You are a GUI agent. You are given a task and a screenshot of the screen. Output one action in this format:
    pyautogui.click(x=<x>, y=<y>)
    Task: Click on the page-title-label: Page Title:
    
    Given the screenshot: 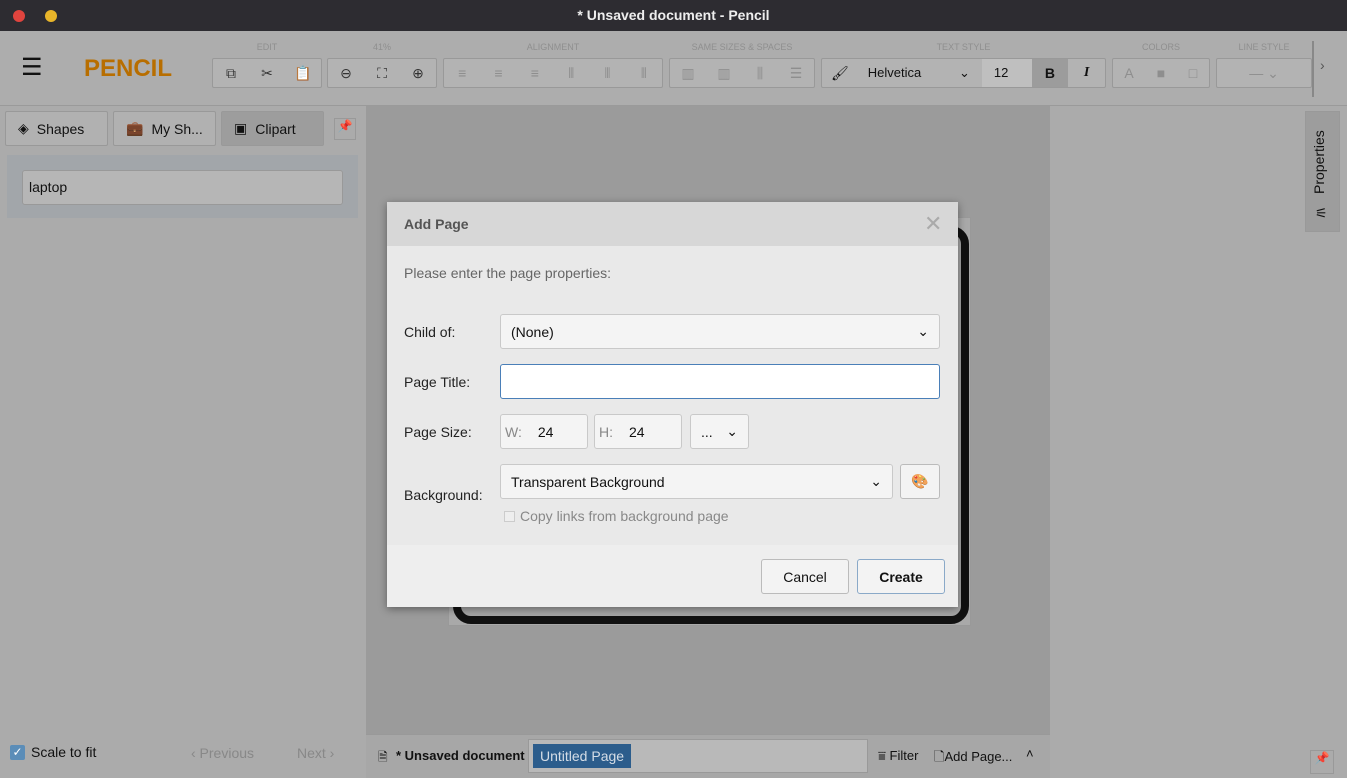 What is the action you would take?
    pyautogui.click(x=437, y=382)
    